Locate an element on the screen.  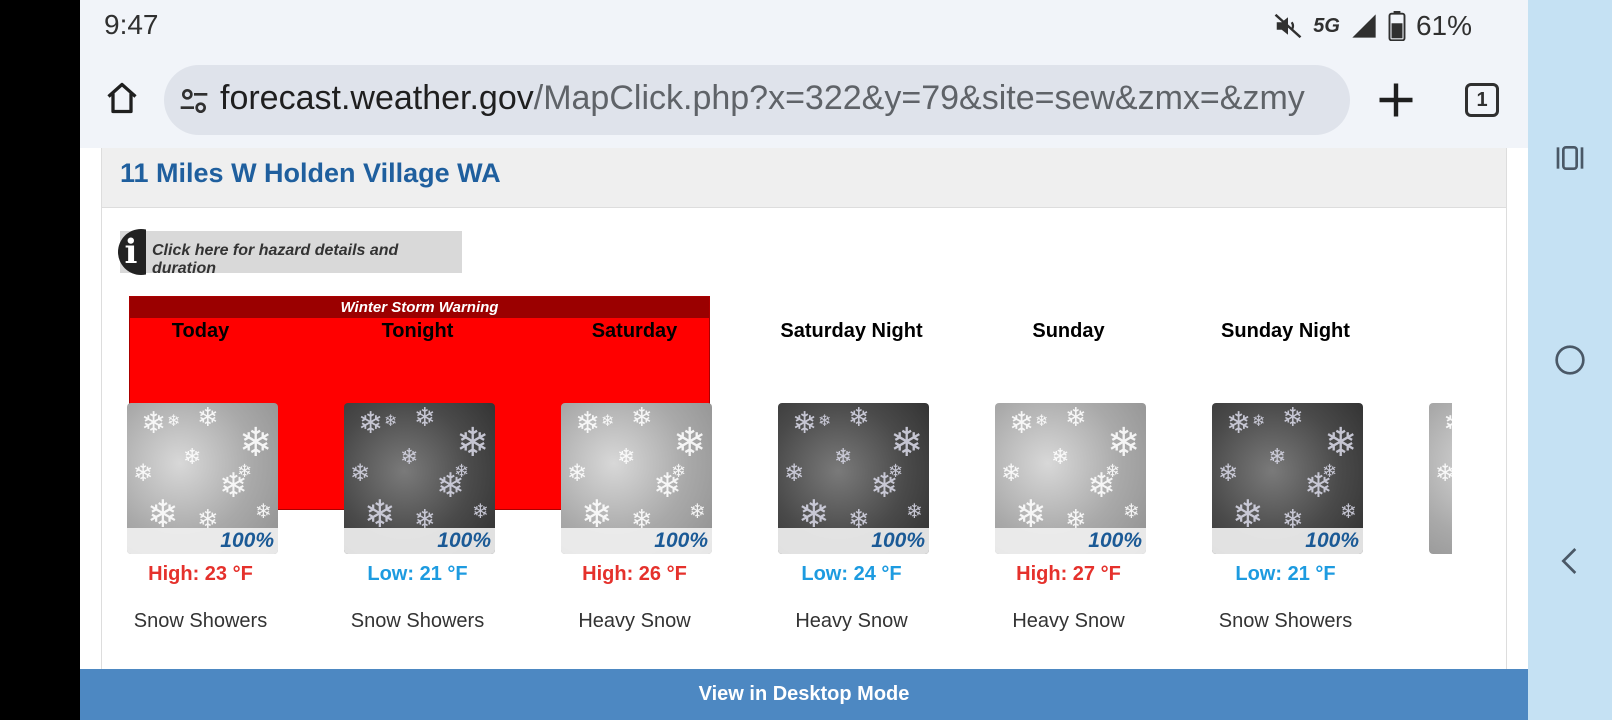
battery-icon is located at coordinates (1397, 26).